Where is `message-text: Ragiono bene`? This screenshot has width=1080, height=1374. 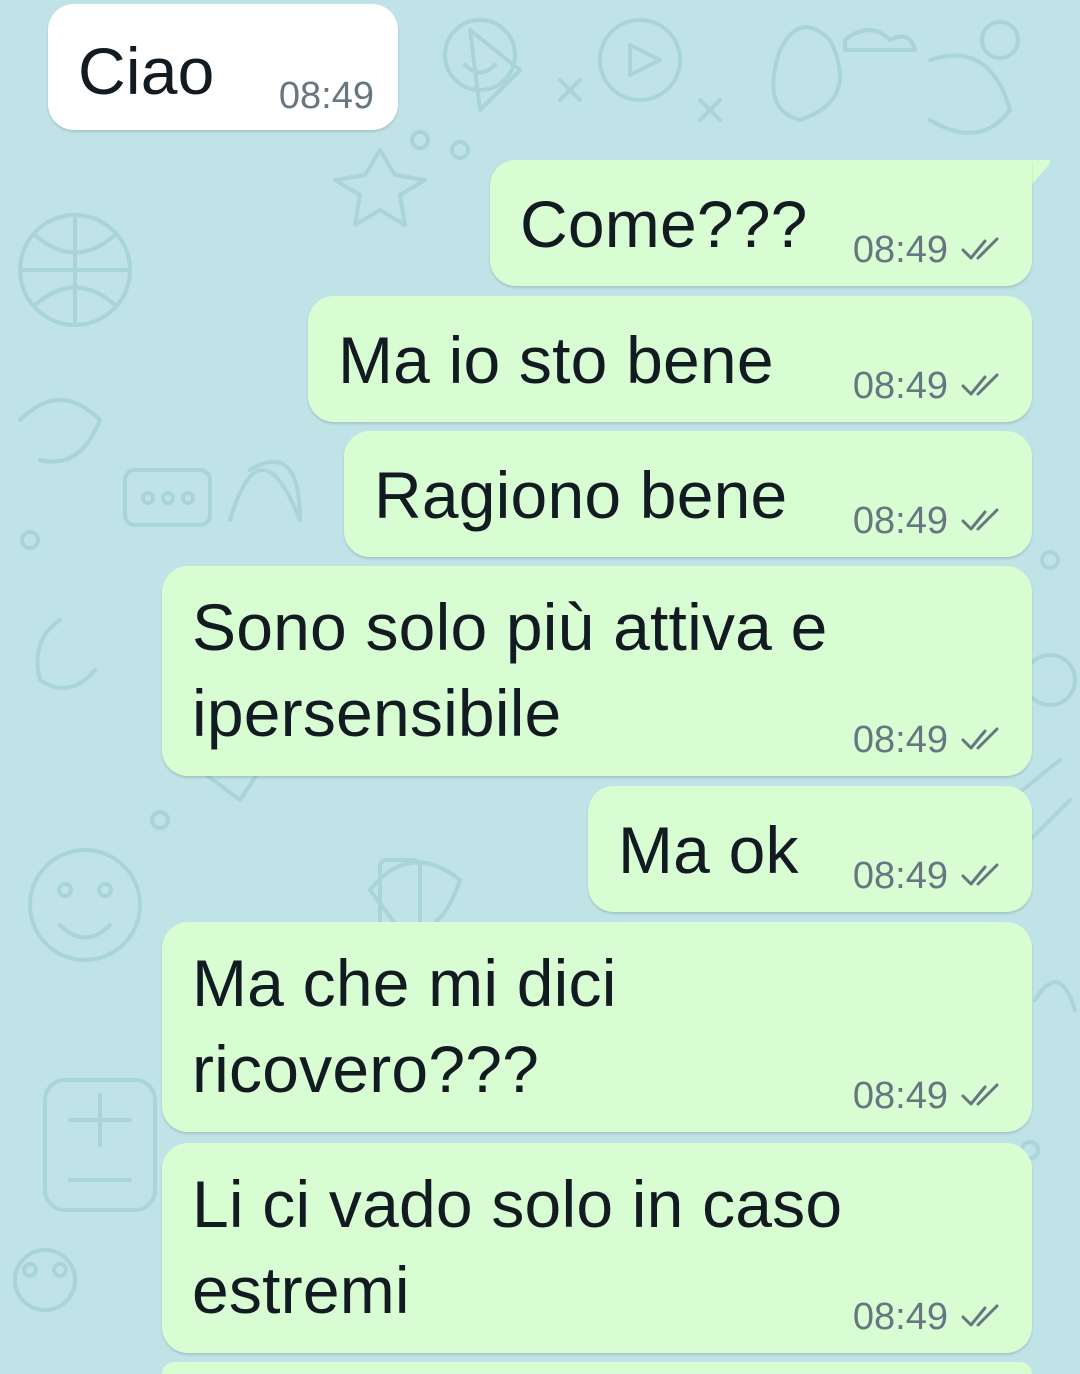 message-text: Ragiono bene is located at coordinates (581, 495).